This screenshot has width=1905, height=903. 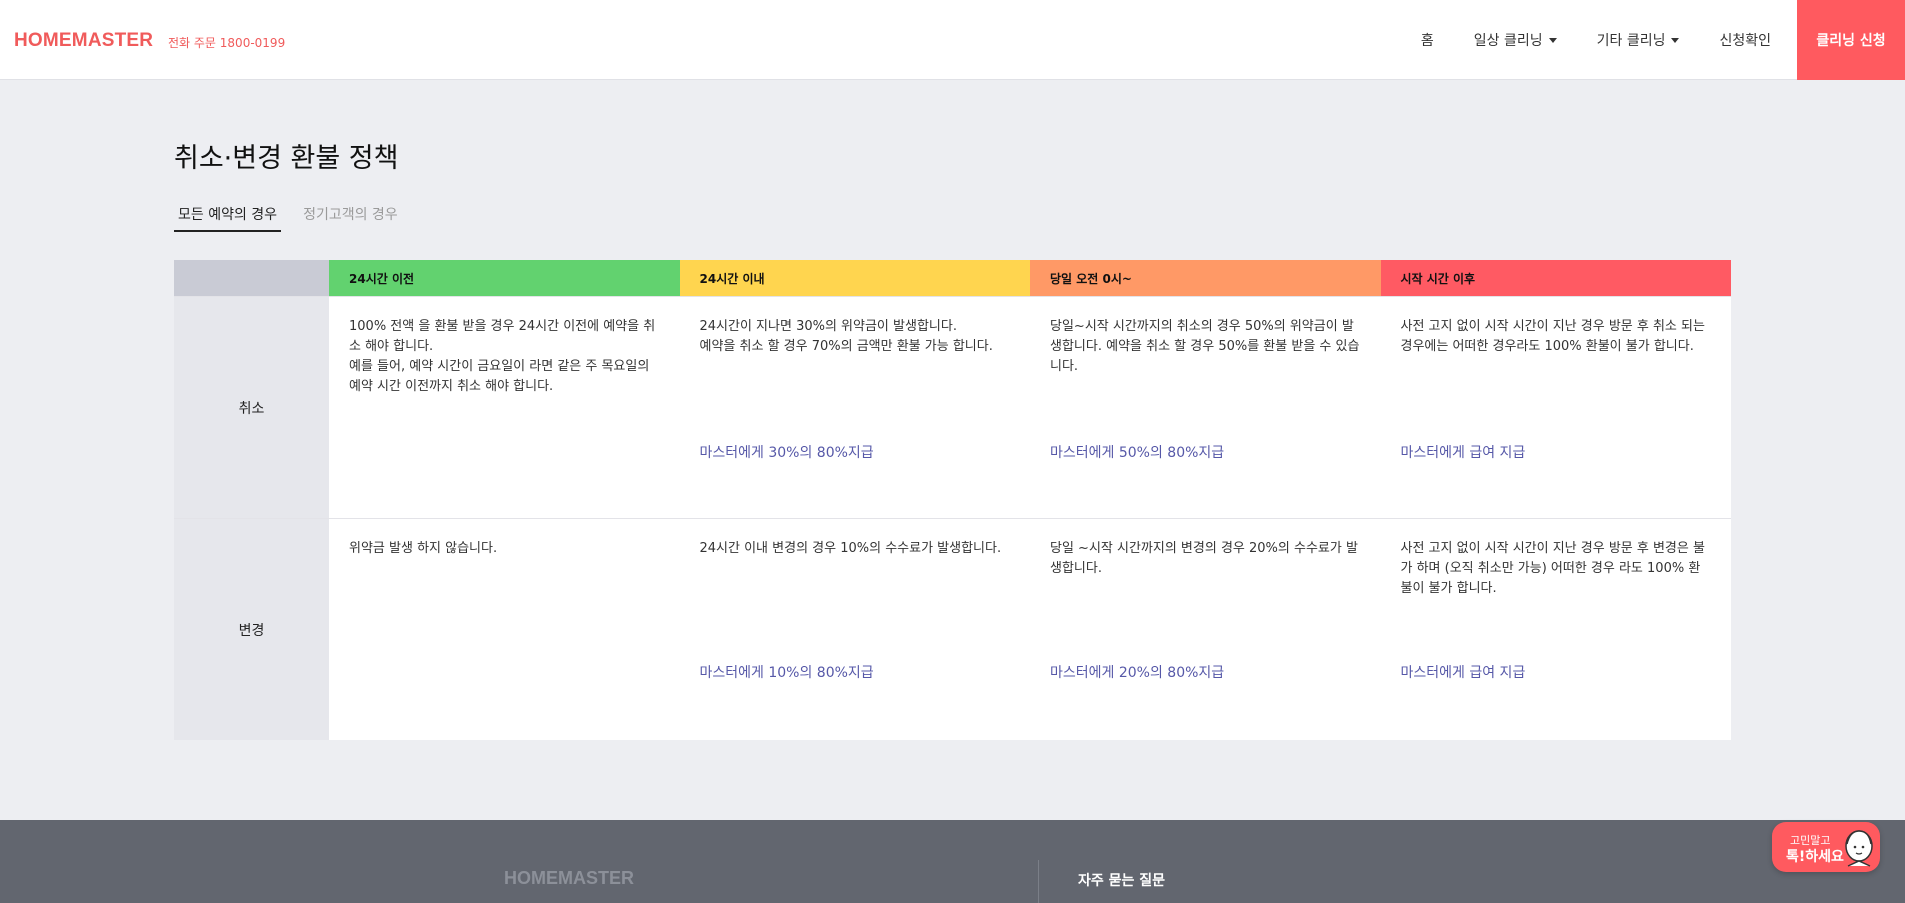 What do you see at coordinates (786, 453) in the screenshot?
I see `master-pay-text: 마스터에게 30%의 80%지급` at bounding box center [786, 453].